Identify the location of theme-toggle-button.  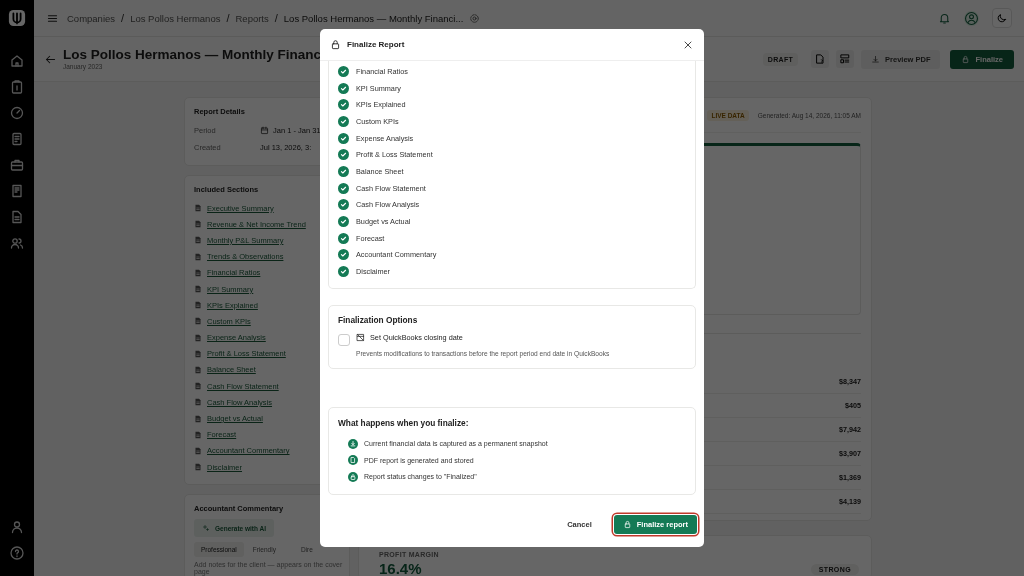
(1002, 18).